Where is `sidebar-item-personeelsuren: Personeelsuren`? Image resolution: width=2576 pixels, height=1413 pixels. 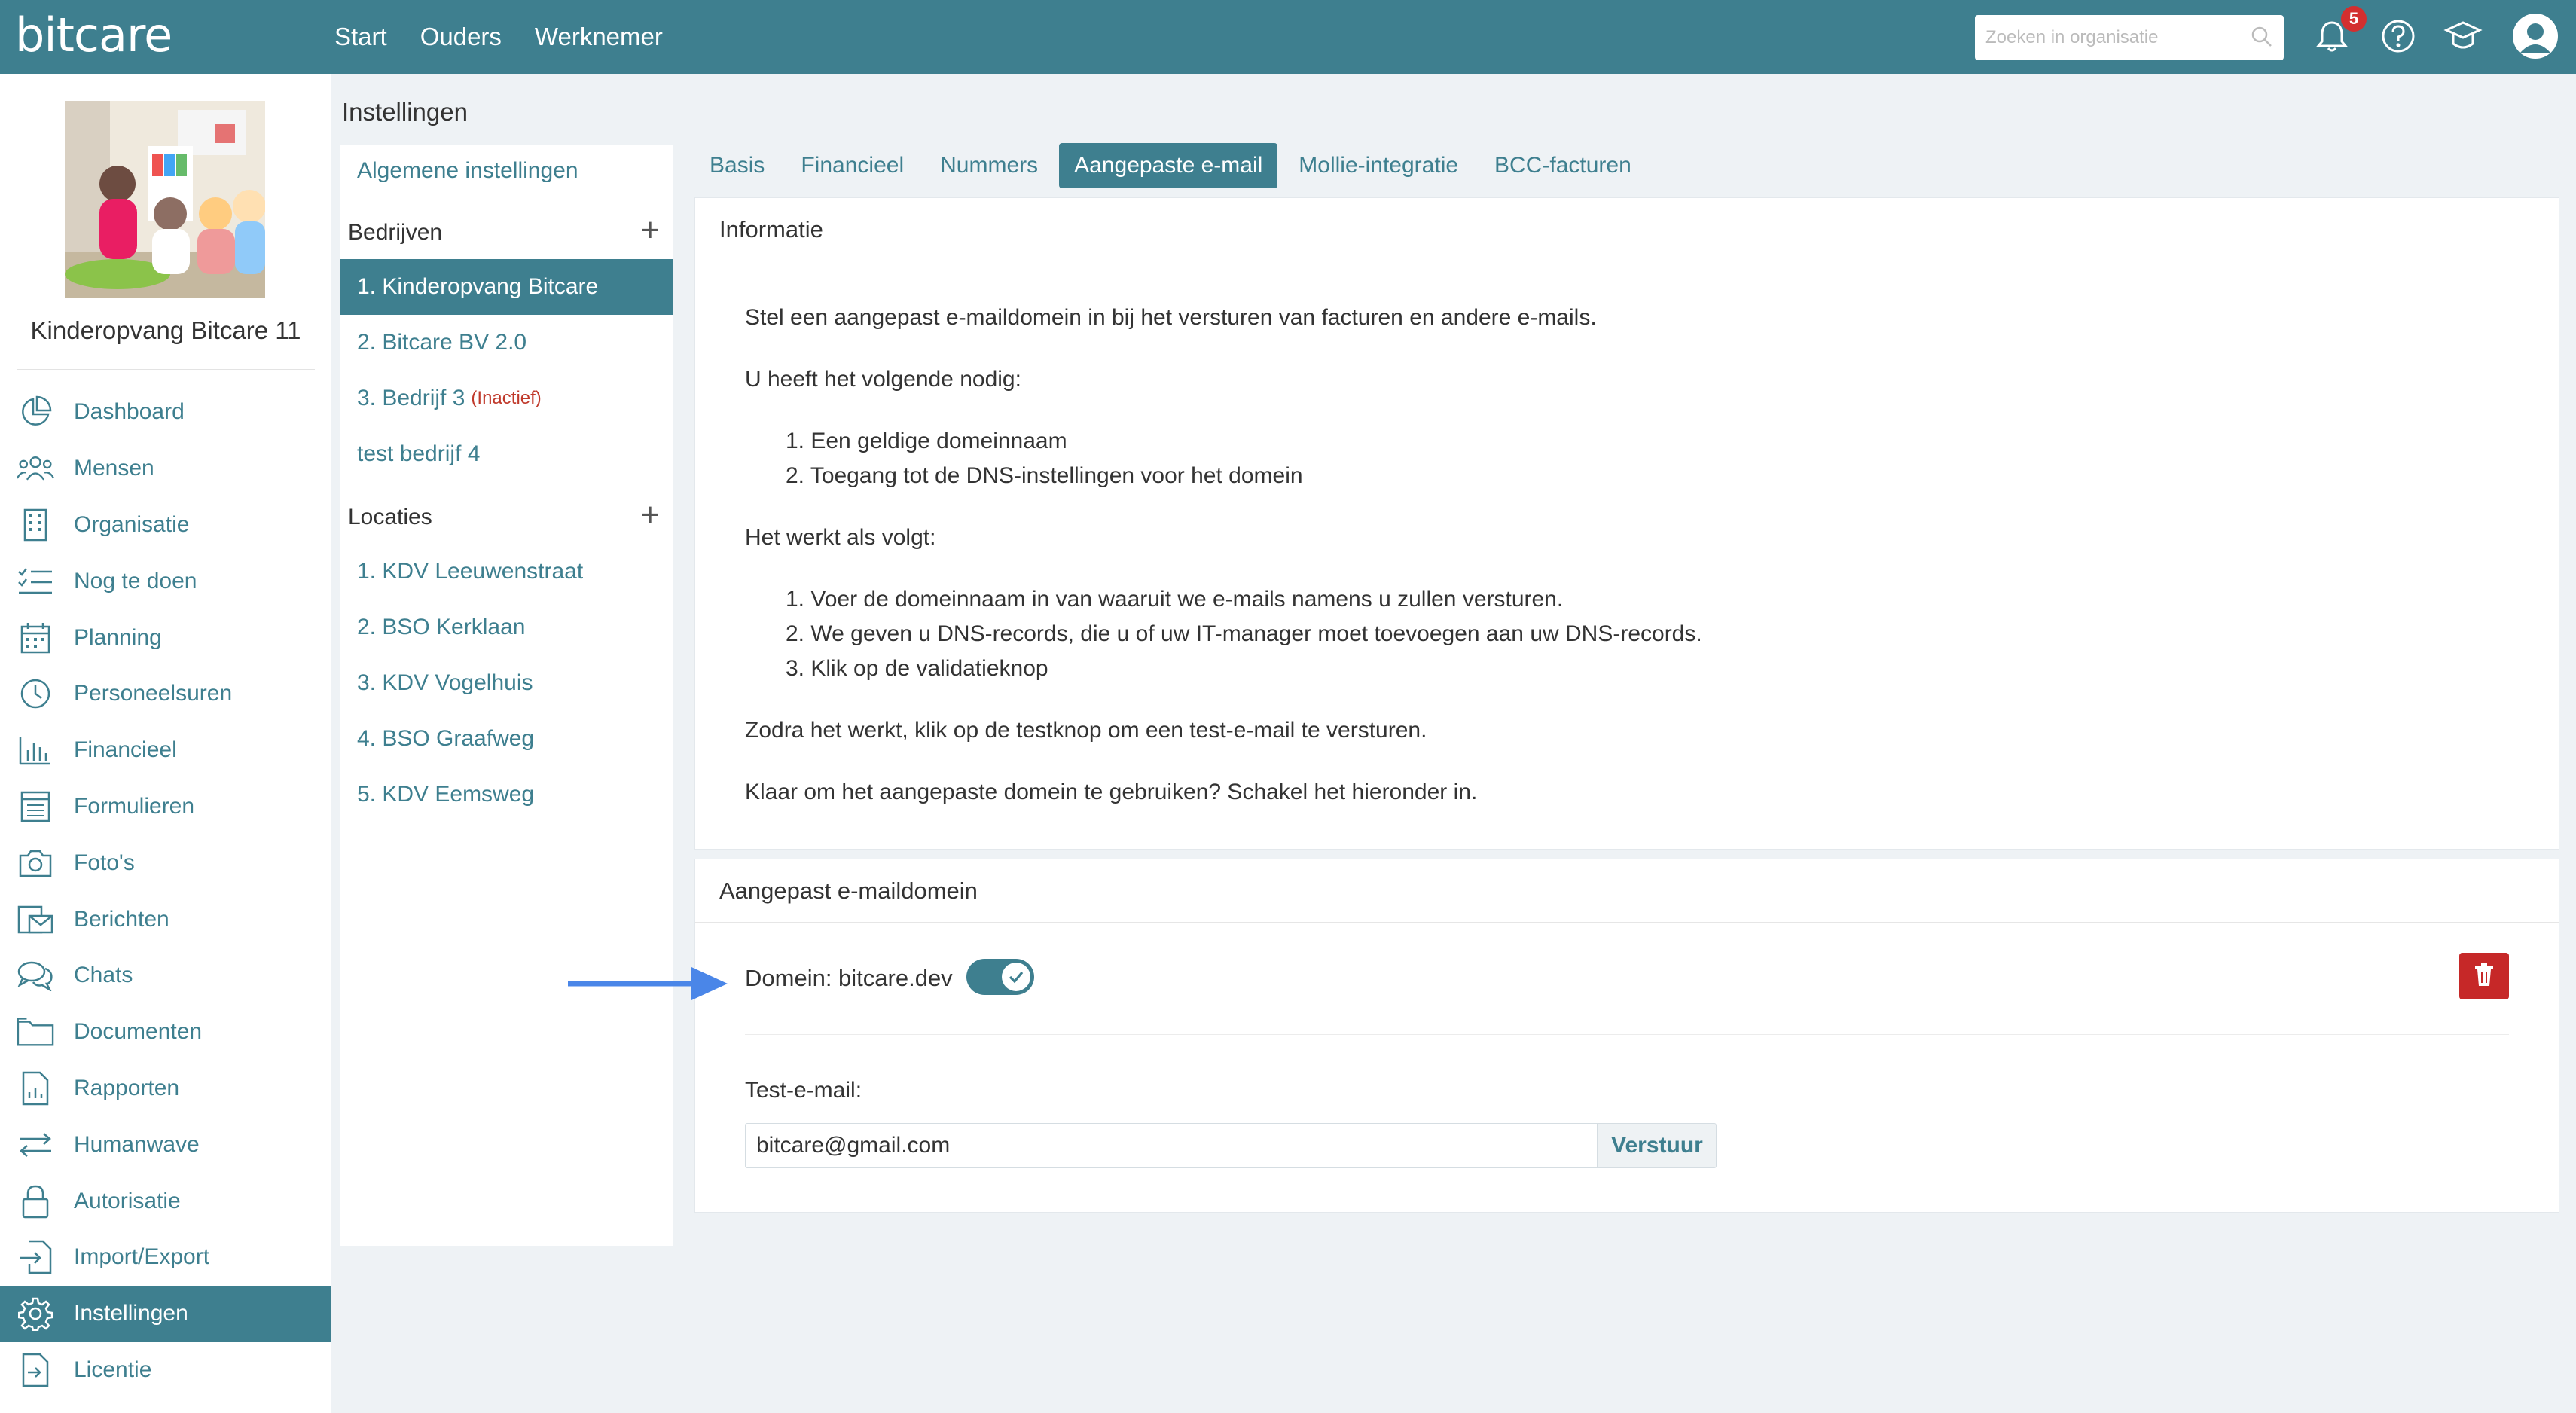 sidebar-item-personeelsuren: Personeelsuren is located at coordinates (166, 694).